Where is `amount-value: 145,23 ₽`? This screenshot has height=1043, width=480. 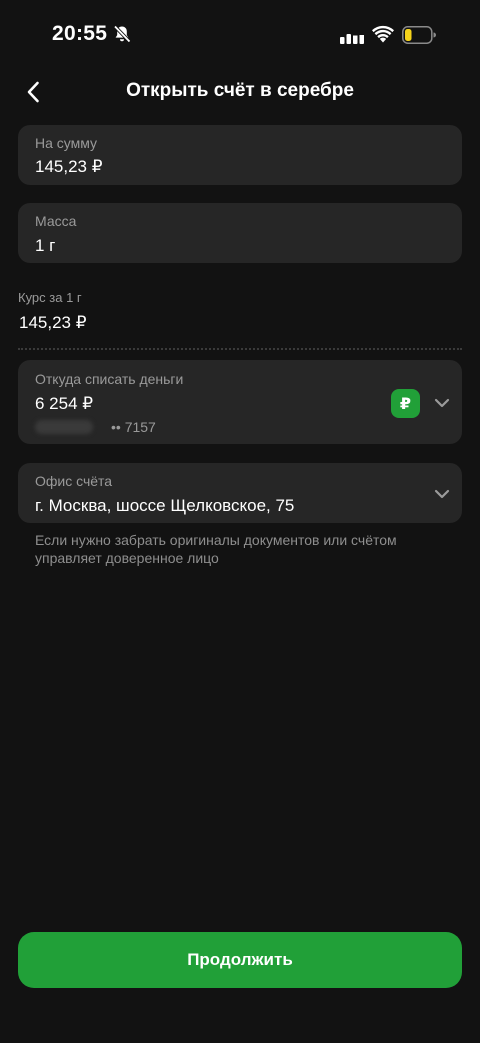 amount-value: 145,23 ₽ is located at coordinates (69, 167).